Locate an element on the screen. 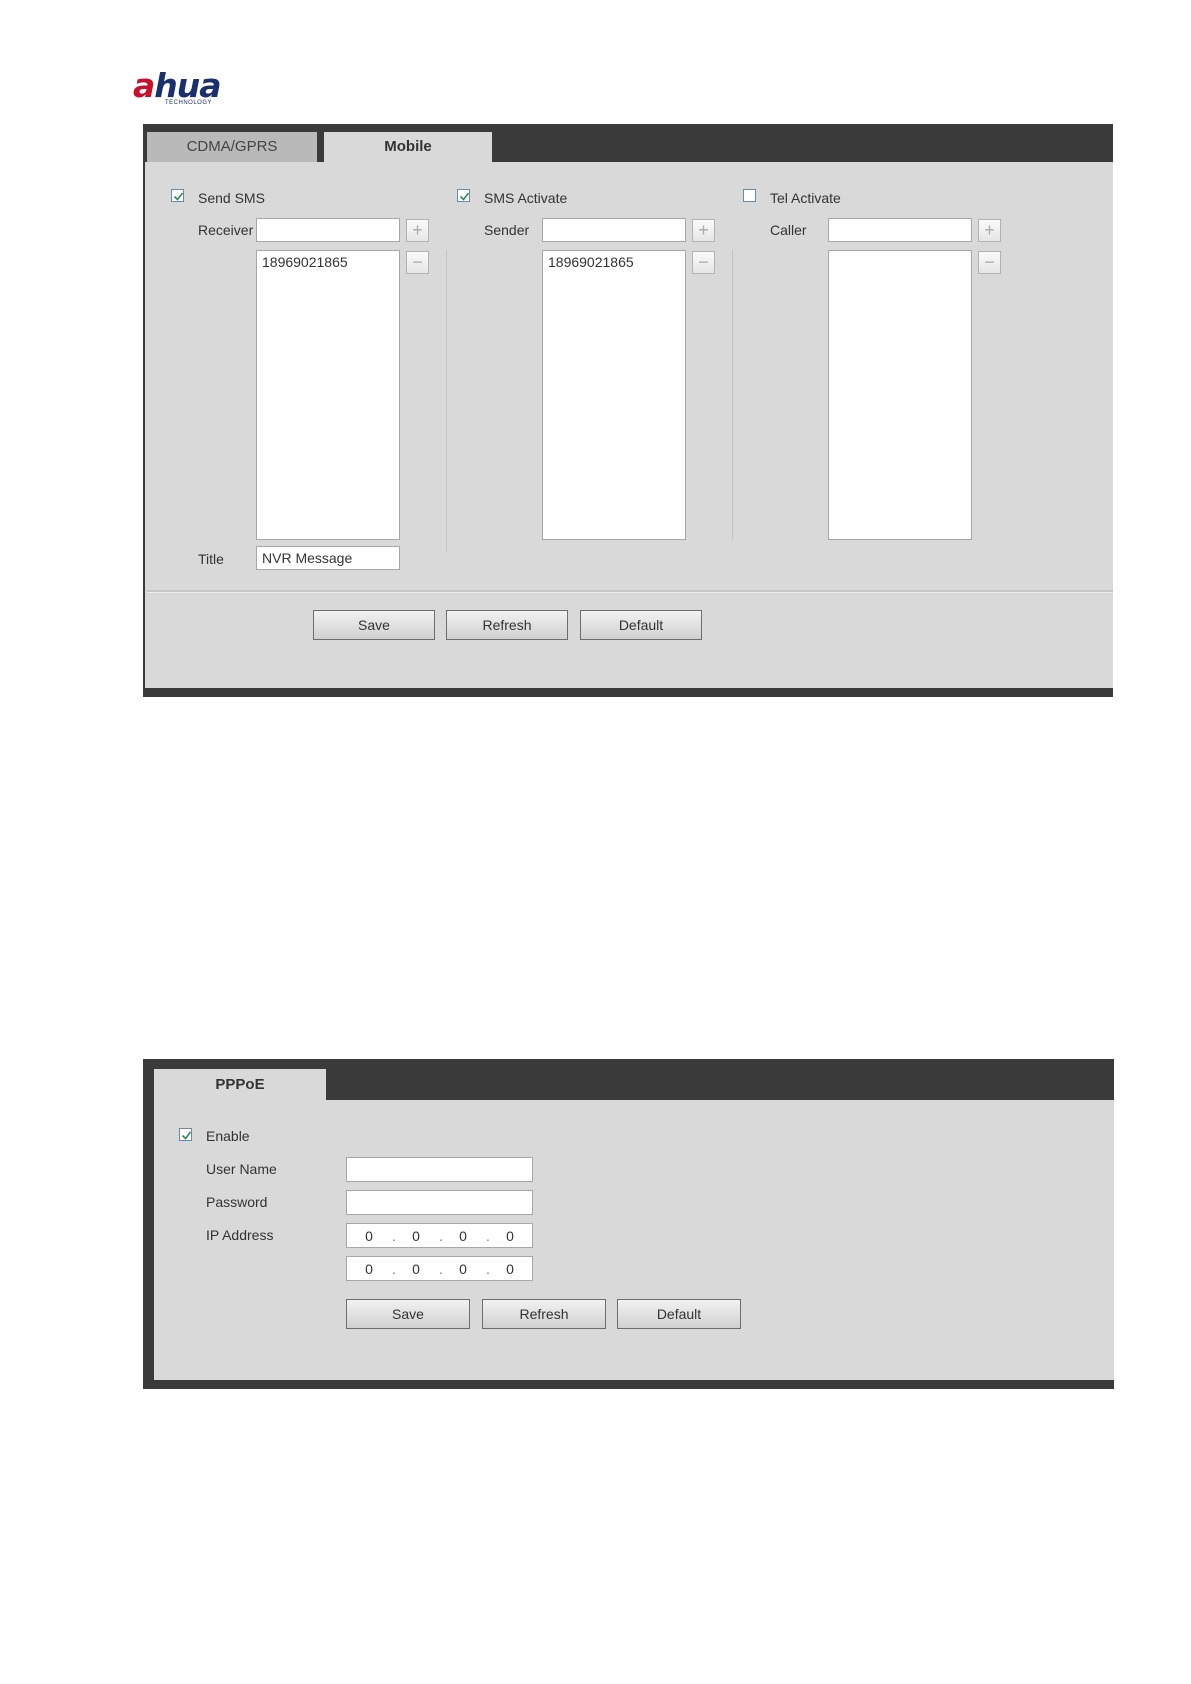 The height and width of the screenshot is (1684, 1191). ip-address-label: IP Address is located at coordinates (240, 1235).